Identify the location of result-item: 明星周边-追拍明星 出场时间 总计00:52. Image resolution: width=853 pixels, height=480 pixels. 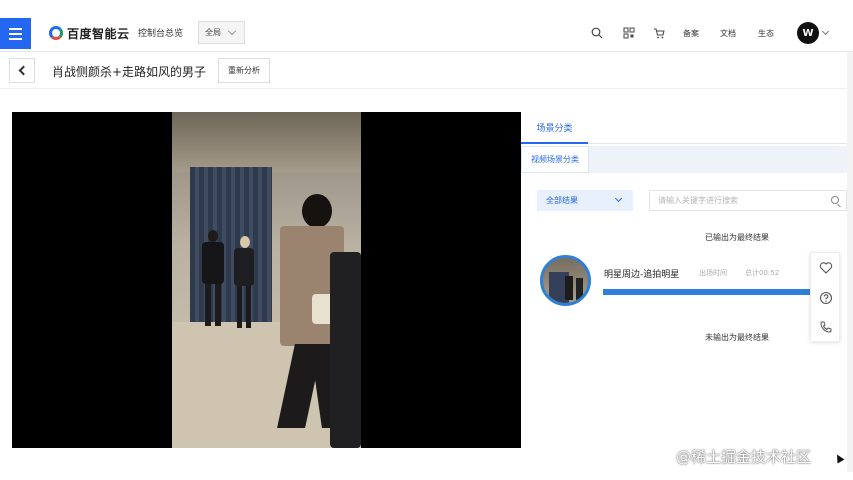
(675, 281).